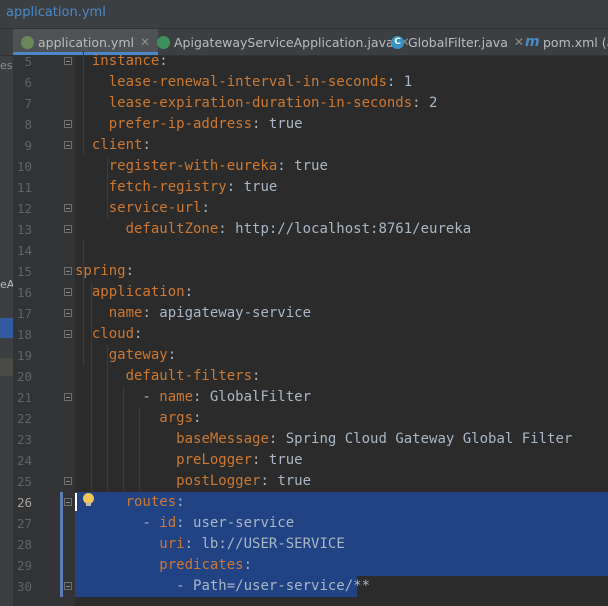 The height and width of the screenshot is (606, 608). I want to click on code-line: 11 fetch-registry: true, so click(304, 187).